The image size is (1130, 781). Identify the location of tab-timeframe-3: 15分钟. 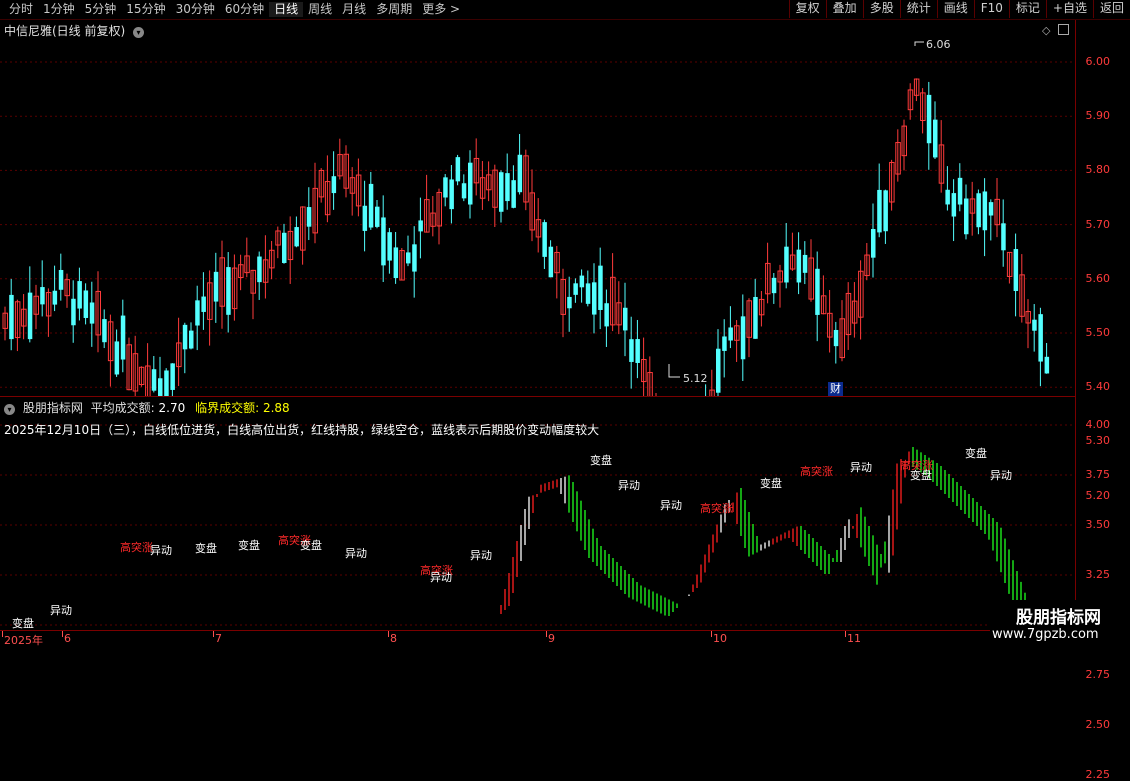
(145, 9).